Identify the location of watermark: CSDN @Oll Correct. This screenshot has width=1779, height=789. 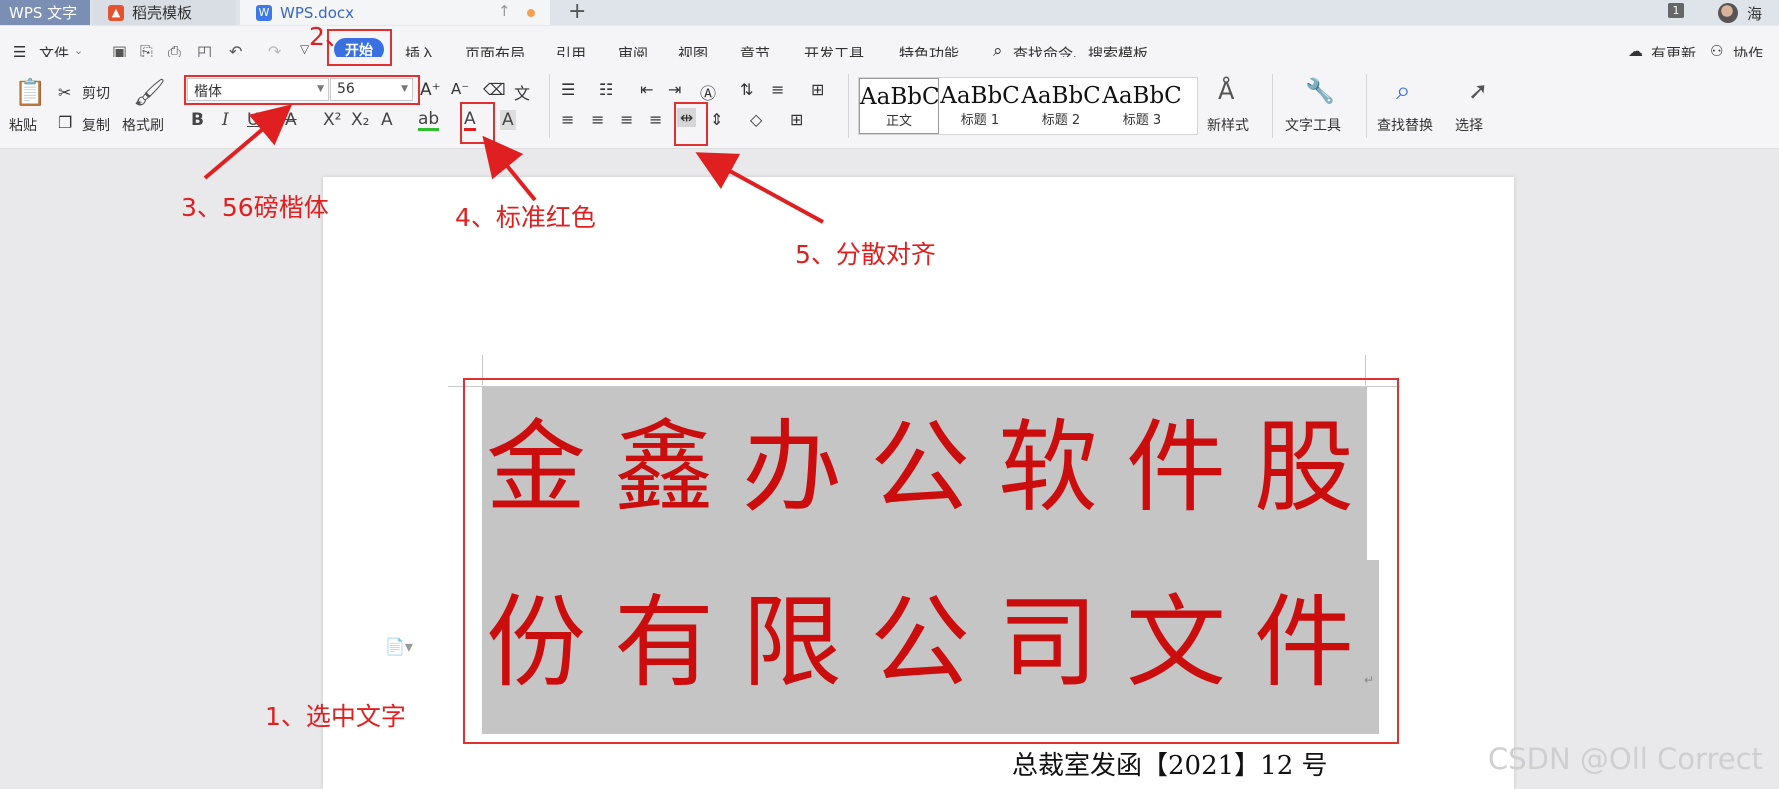
(1625, 759).